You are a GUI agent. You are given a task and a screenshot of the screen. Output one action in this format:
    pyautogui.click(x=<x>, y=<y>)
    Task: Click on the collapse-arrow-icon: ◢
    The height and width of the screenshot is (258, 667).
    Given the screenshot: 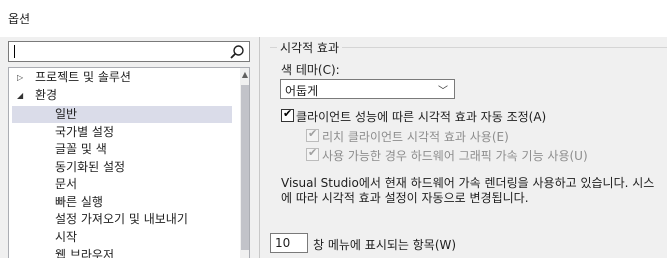 What is the action you would take?
    pyautogui.click(x=20, y=95)
    